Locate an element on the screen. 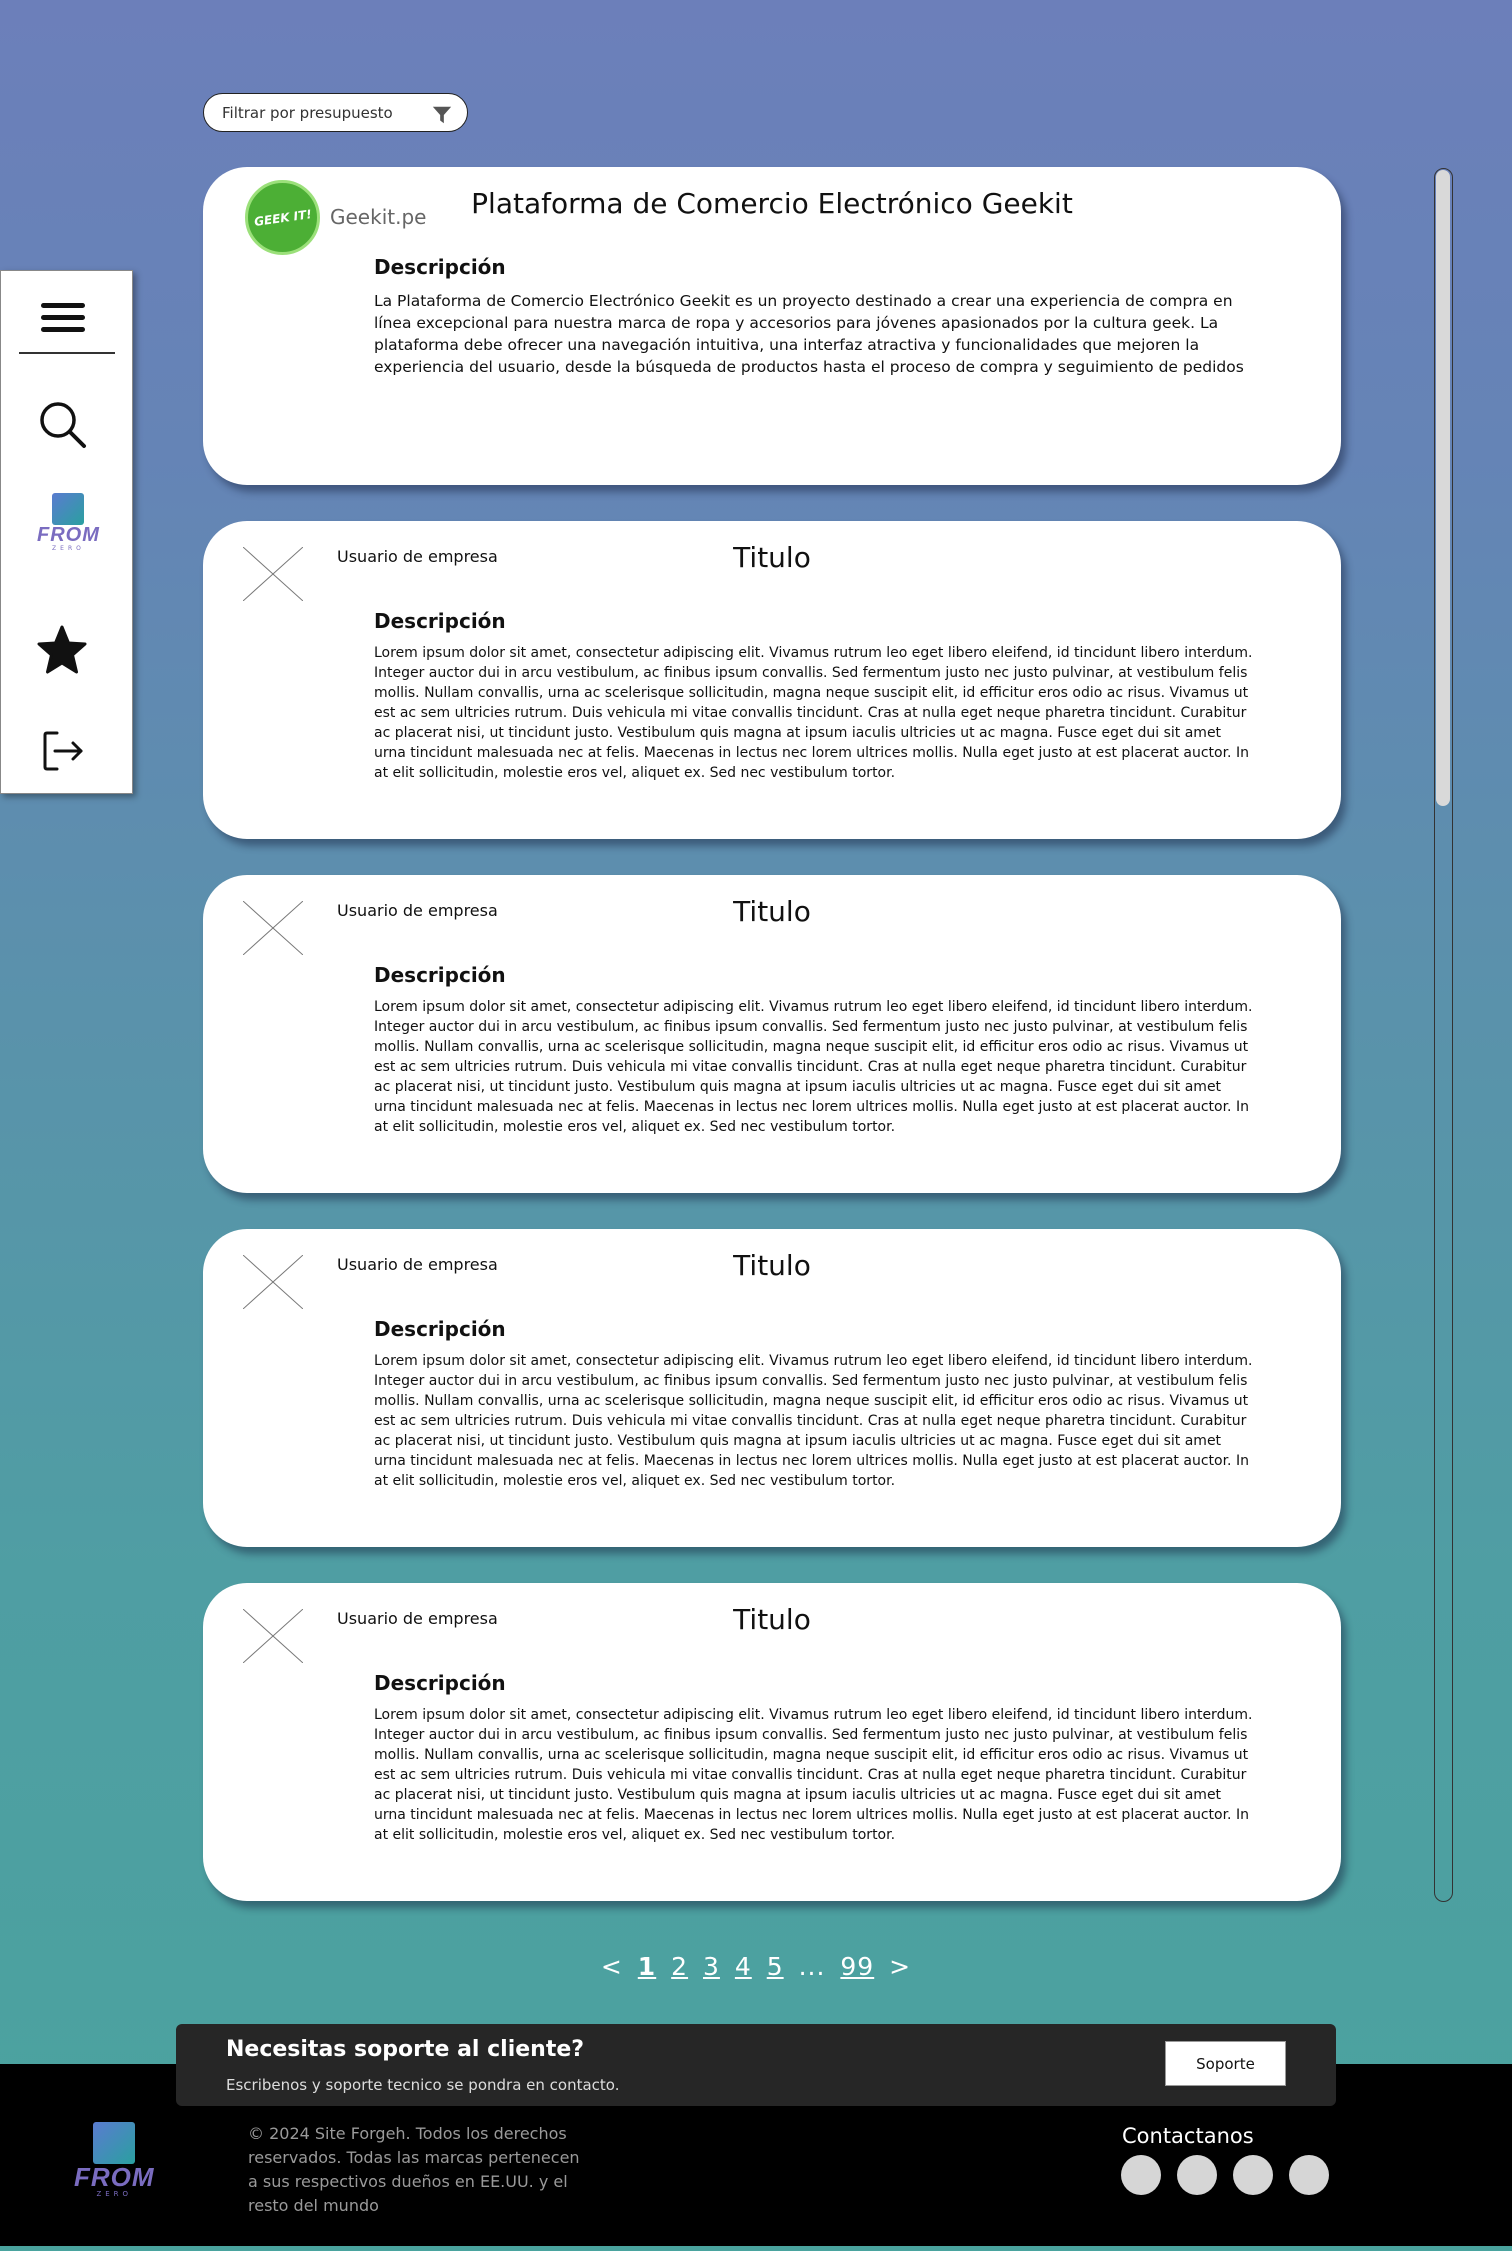 Image resolution: width=1512 pixels, height=2251 pixels. page-link-2: 2 is located at coordinates (679, 1966).